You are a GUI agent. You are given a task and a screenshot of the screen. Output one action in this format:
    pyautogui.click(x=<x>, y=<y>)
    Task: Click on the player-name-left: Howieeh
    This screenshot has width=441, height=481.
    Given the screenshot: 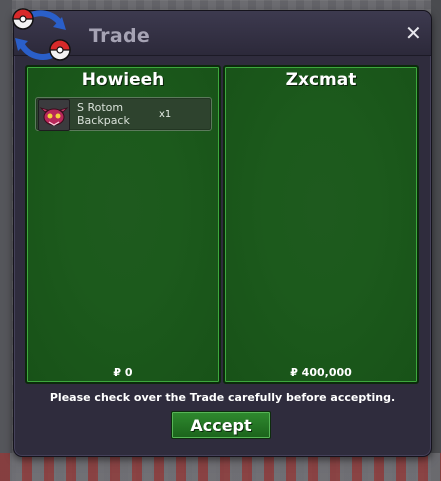 What is the action you would take?
    pyautogui.click(x=123, y=80)
    